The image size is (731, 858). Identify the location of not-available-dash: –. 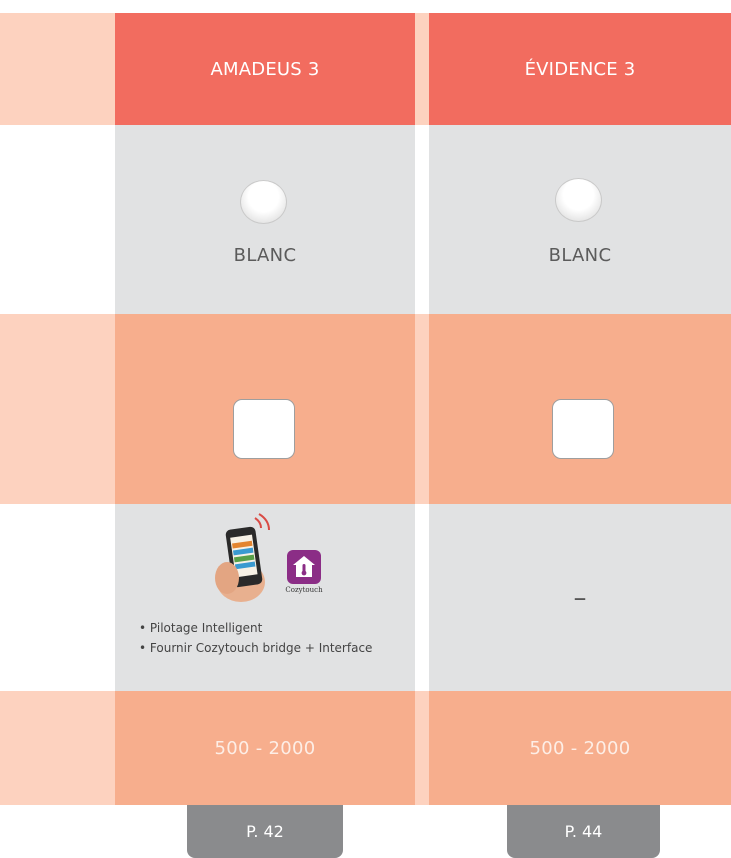
(580, 597).